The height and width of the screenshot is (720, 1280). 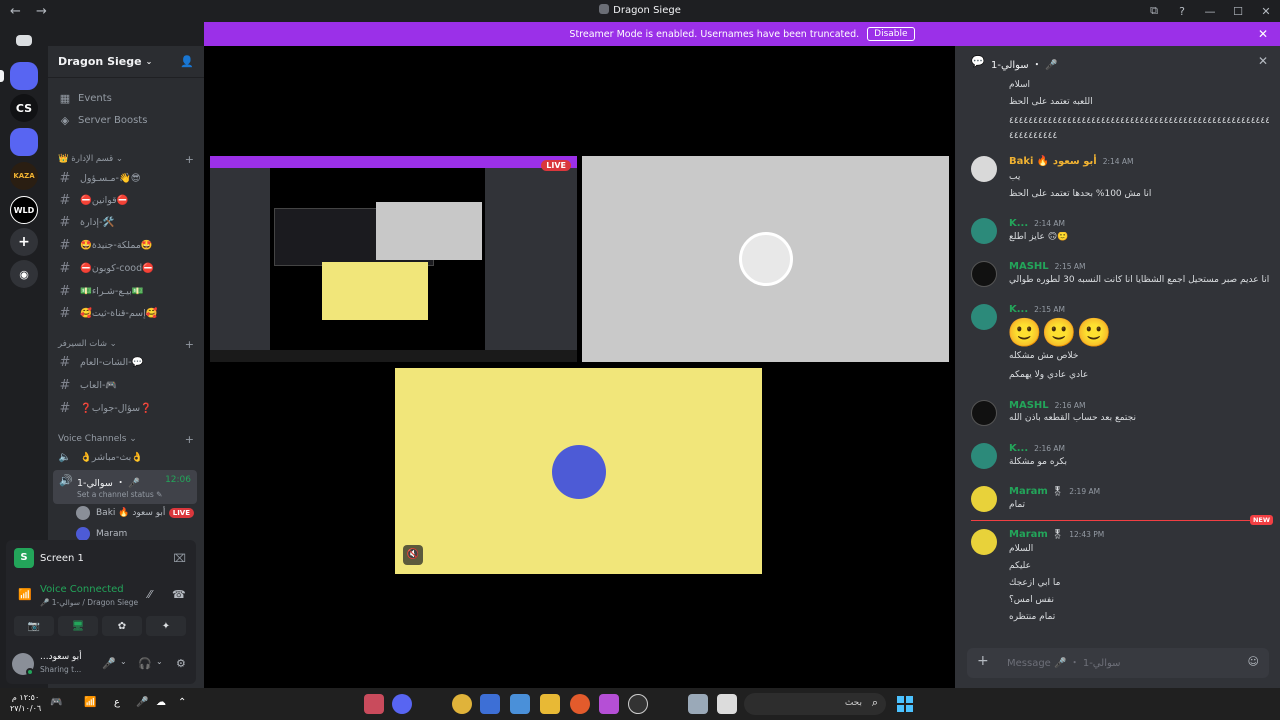 I want to click on category-admin: 👑 قسم الإدارة ⌄ +, so click(x=127, y=159).